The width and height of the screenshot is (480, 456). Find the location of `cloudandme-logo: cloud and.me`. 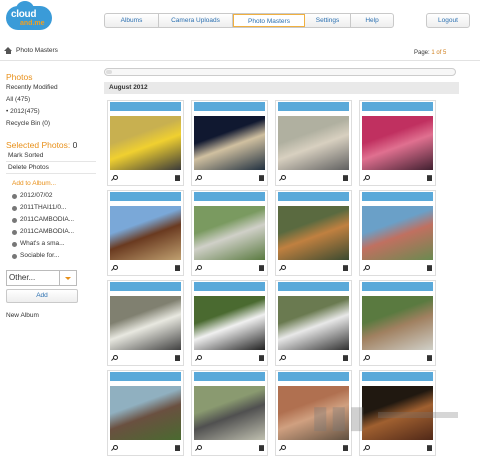

cloudandme-logo: cloud and.me is located at coordinates (29, 18).